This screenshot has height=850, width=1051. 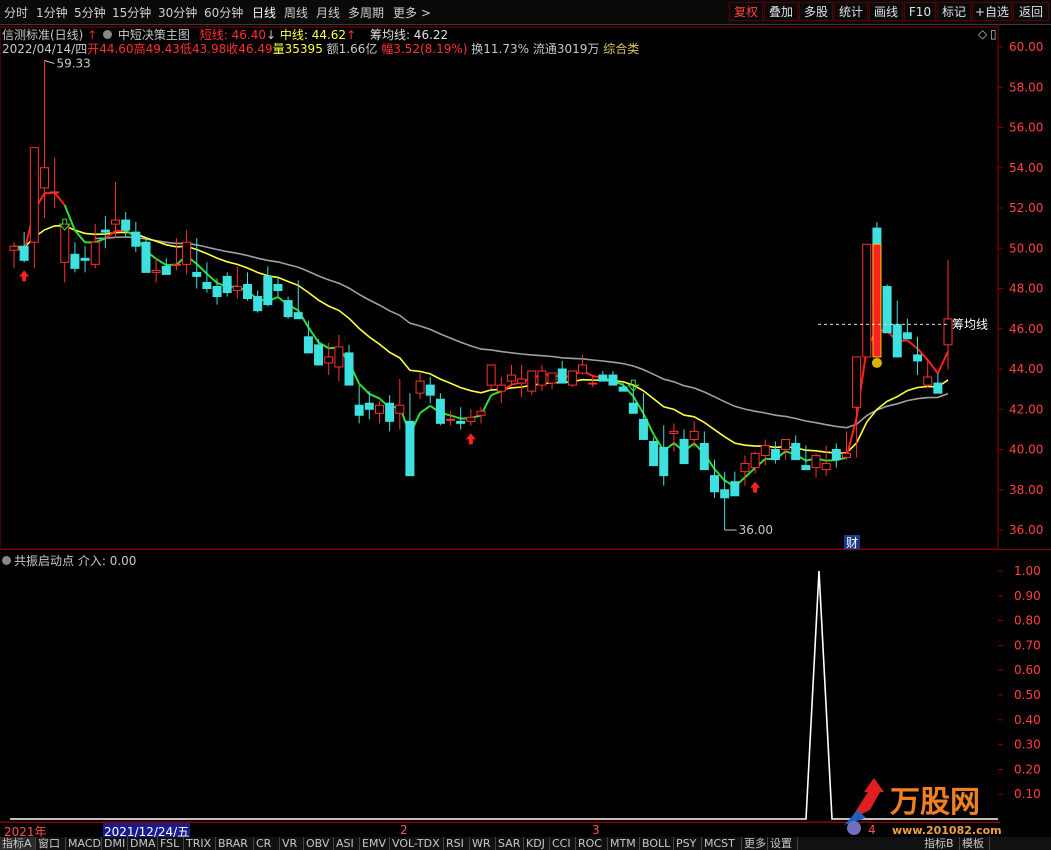 What do you see at coordinates (722, 843) in the screenshot?
I see `indicator-tab: MCST` at bounding box center [722, 843].